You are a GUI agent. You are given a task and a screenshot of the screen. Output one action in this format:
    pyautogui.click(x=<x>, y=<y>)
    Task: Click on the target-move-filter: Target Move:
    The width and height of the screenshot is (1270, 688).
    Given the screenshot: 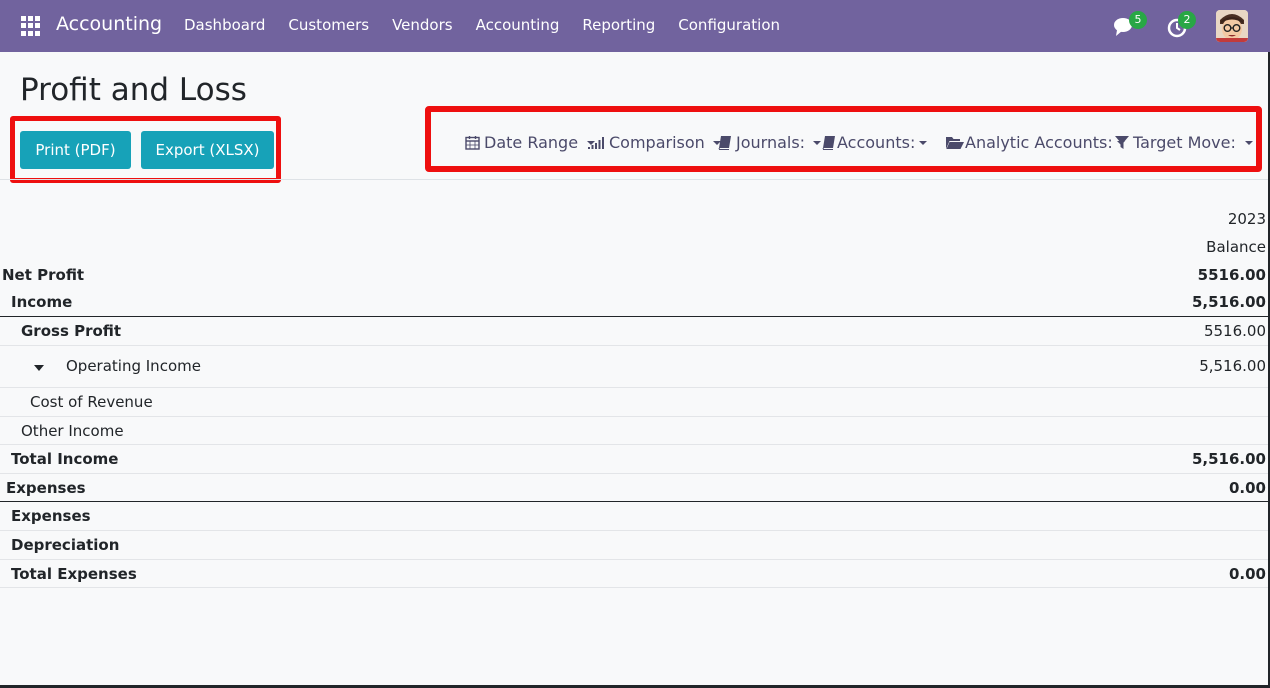 What is the action you would take?
    pyautogui.click(x=1184, y=142)
    